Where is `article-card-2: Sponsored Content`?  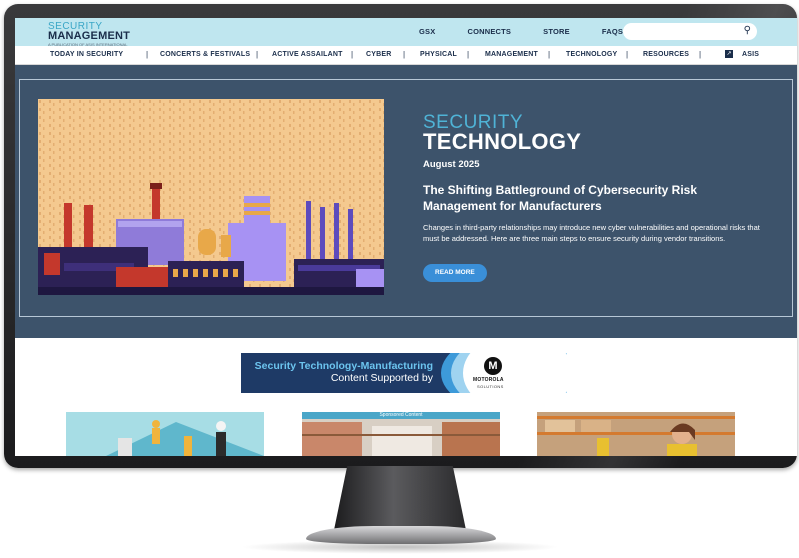
article-card-2: Sponsored Content is located at coordinates (401, 434).